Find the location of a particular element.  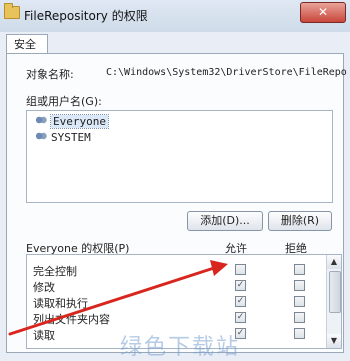

red-arrow-annotation is located at coordinates (118, 298).